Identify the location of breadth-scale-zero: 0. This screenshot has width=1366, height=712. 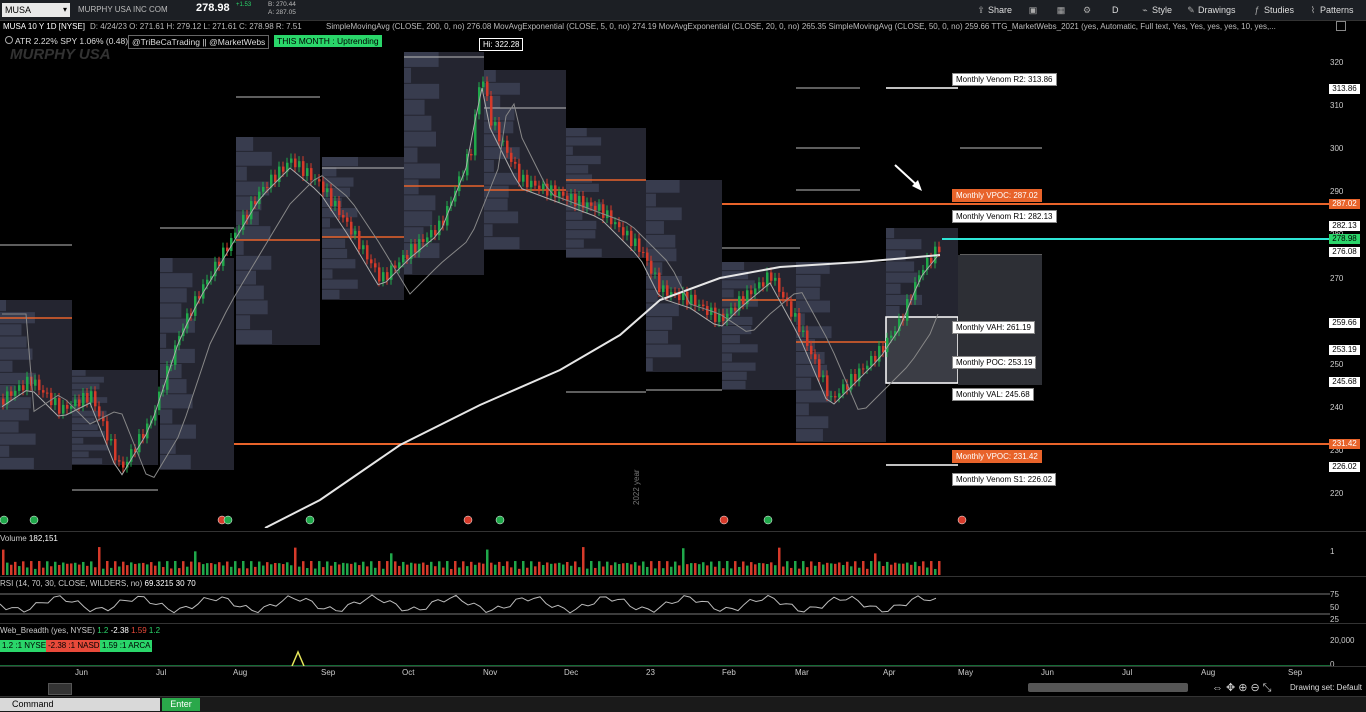
(1332, 664).